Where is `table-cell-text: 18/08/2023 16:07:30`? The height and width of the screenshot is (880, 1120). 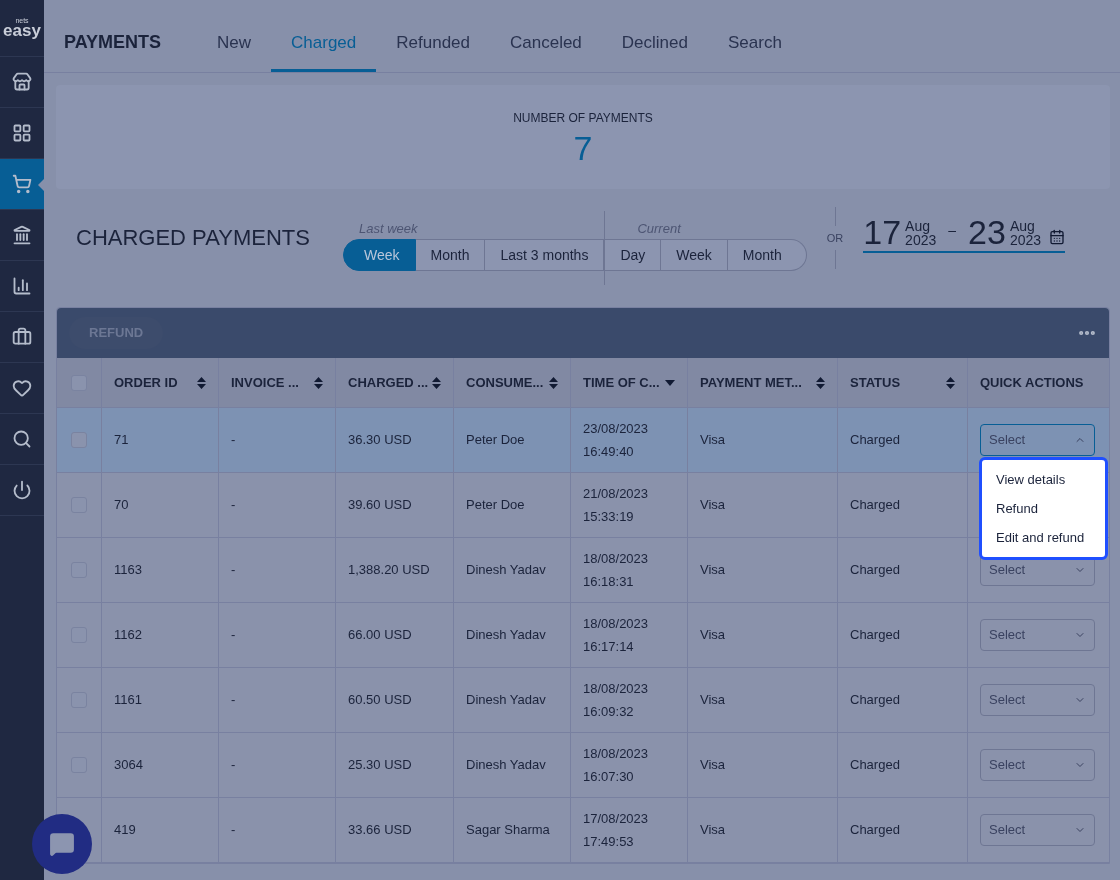 table-cell-text: 18/08/2023 16:07:30 is located at coordinates (616, 765).